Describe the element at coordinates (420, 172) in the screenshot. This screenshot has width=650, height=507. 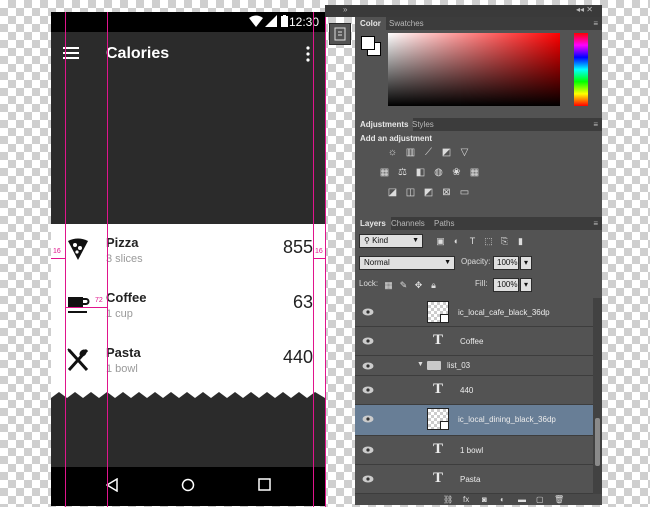
I see `black-white-icon: ◧` at that location.